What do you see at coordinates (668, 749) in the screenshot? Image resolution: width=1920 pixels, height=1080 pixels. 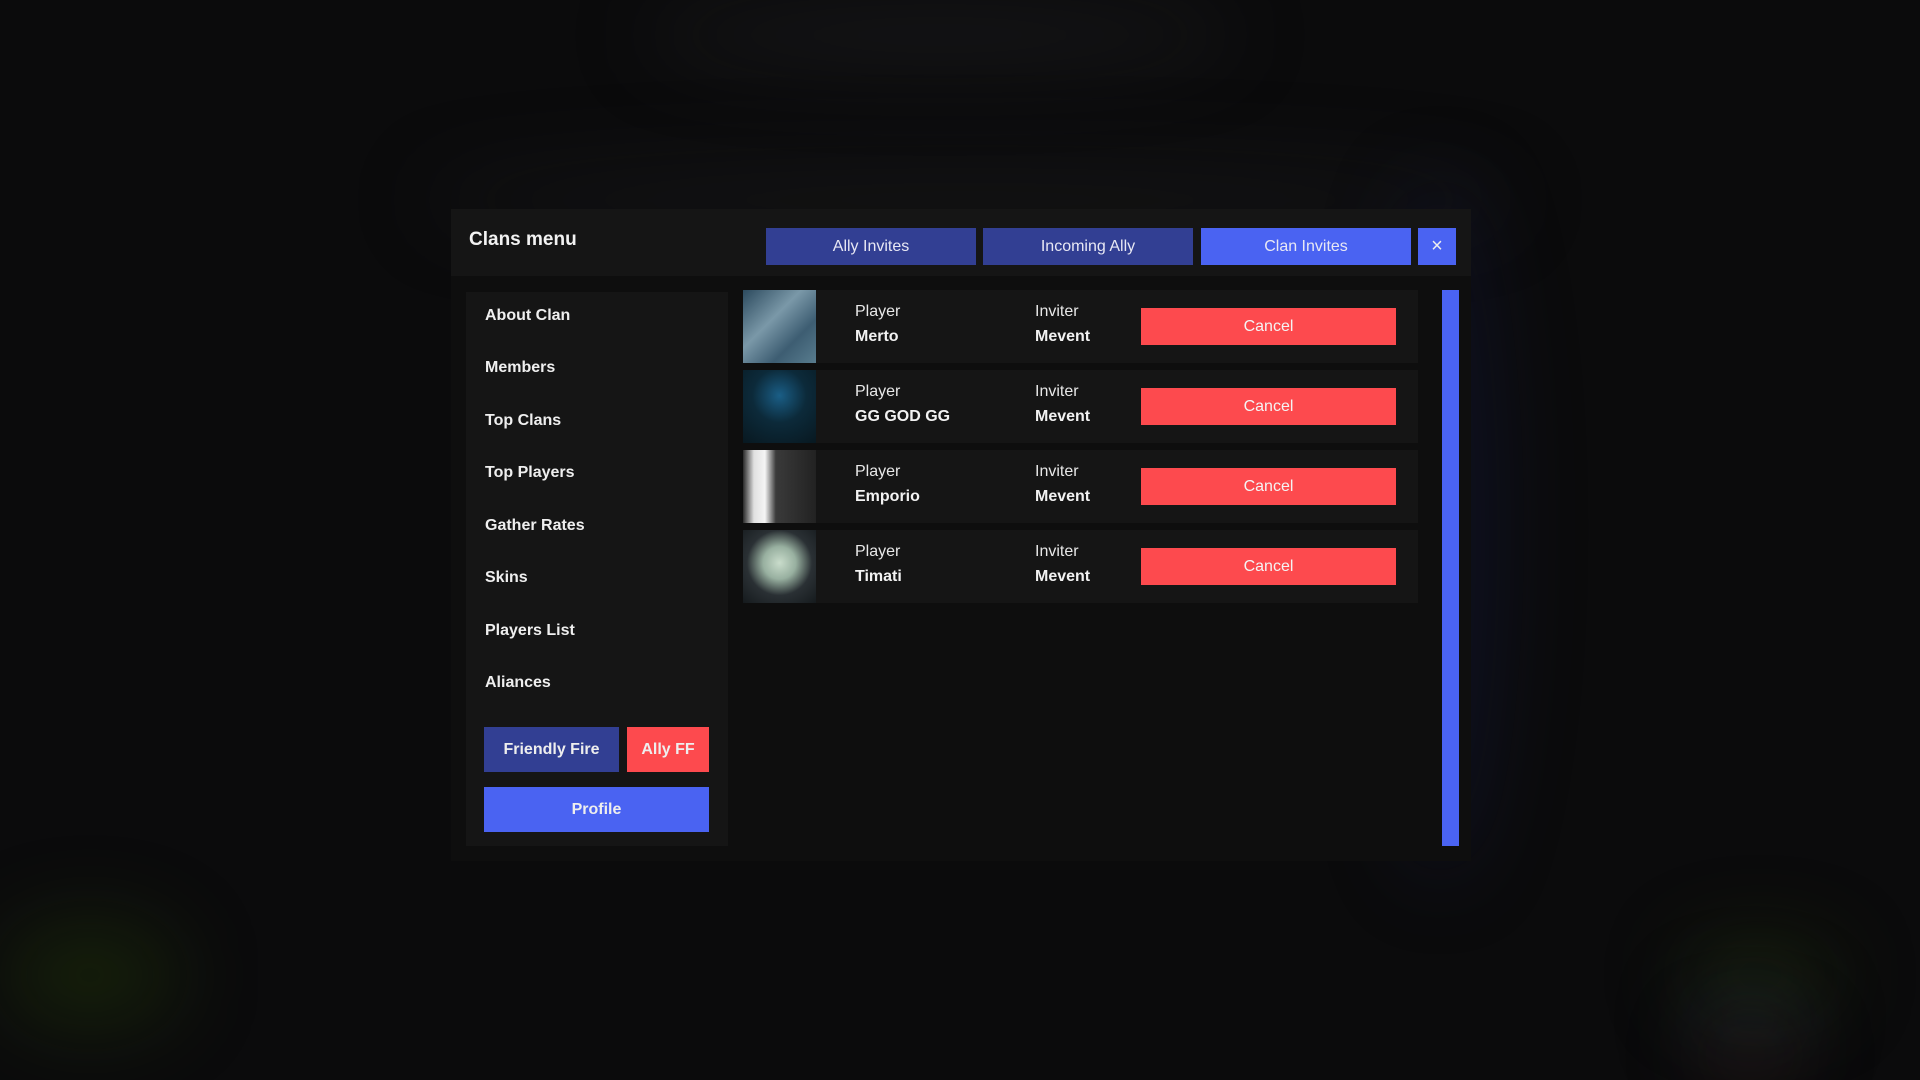 I see `ally-ff-button: Ally FF` at bounding box center [668, 749].